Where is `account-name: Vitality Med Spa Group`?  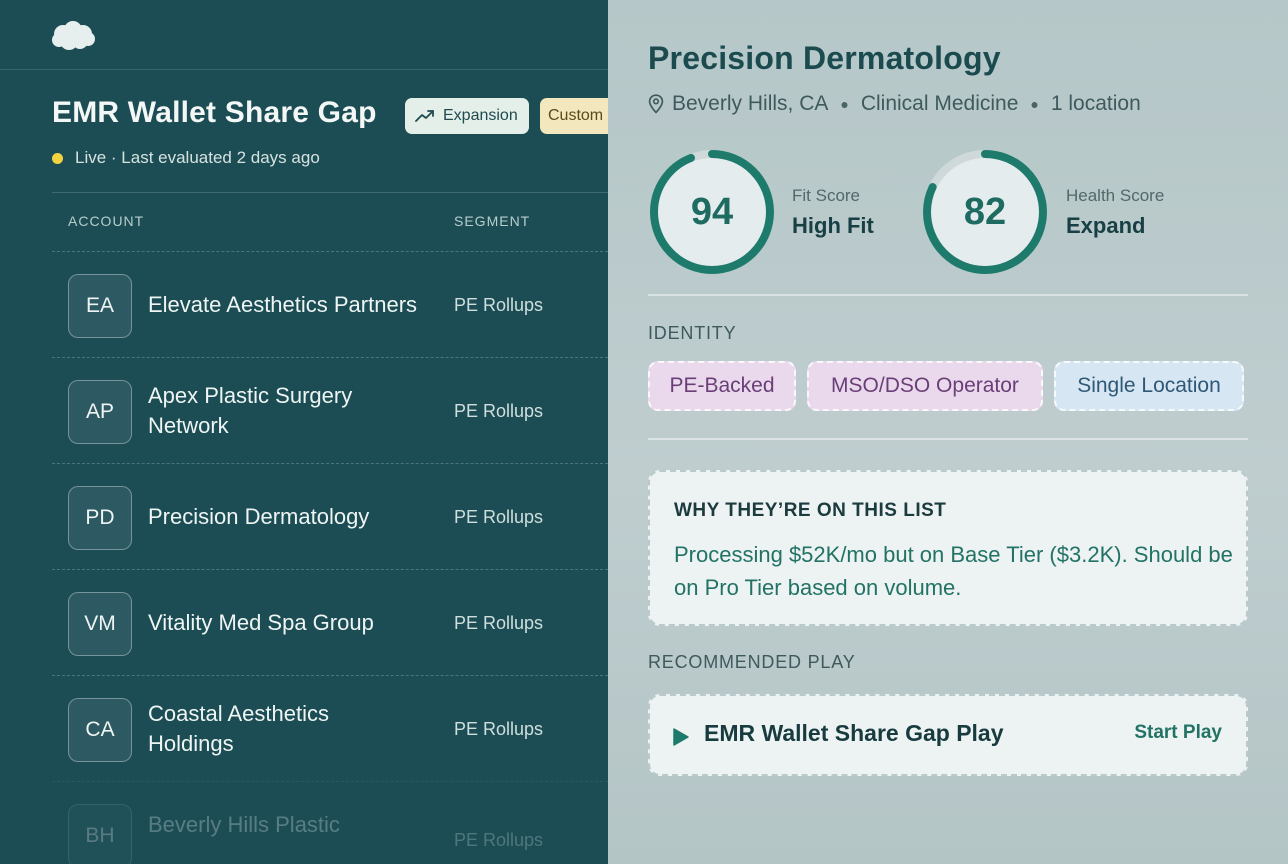
account-name: Vitality Med Spa Group is located at coordinates (261, 622).